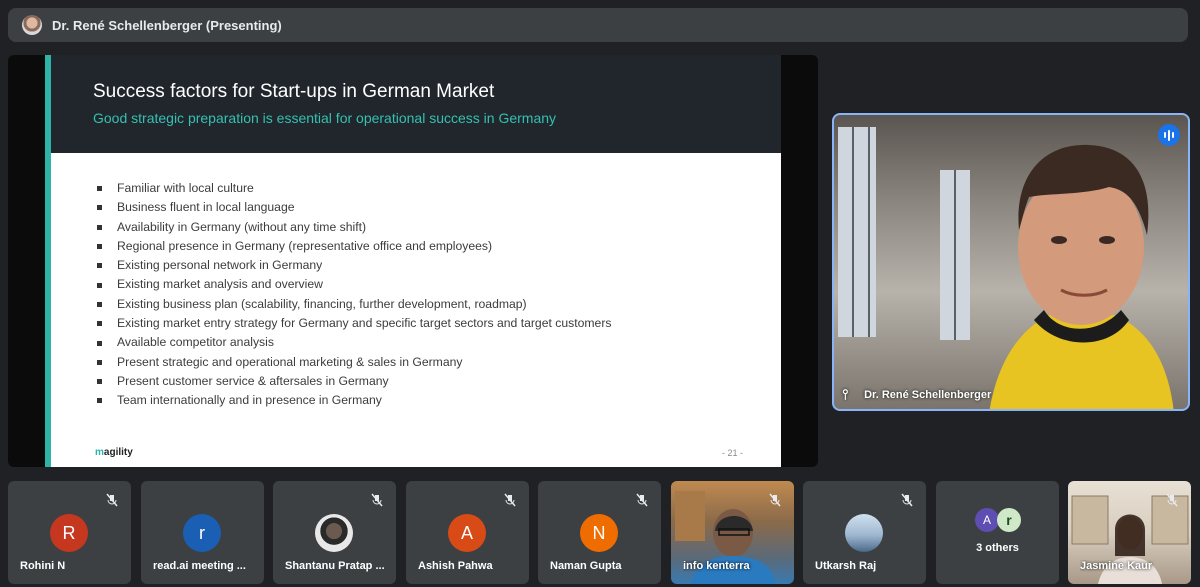 This screenshot has width=1200, height=587. Describe the element at coordinates (845, 394) in the screenshot. I see `pin-icon: ⫯` at that location.